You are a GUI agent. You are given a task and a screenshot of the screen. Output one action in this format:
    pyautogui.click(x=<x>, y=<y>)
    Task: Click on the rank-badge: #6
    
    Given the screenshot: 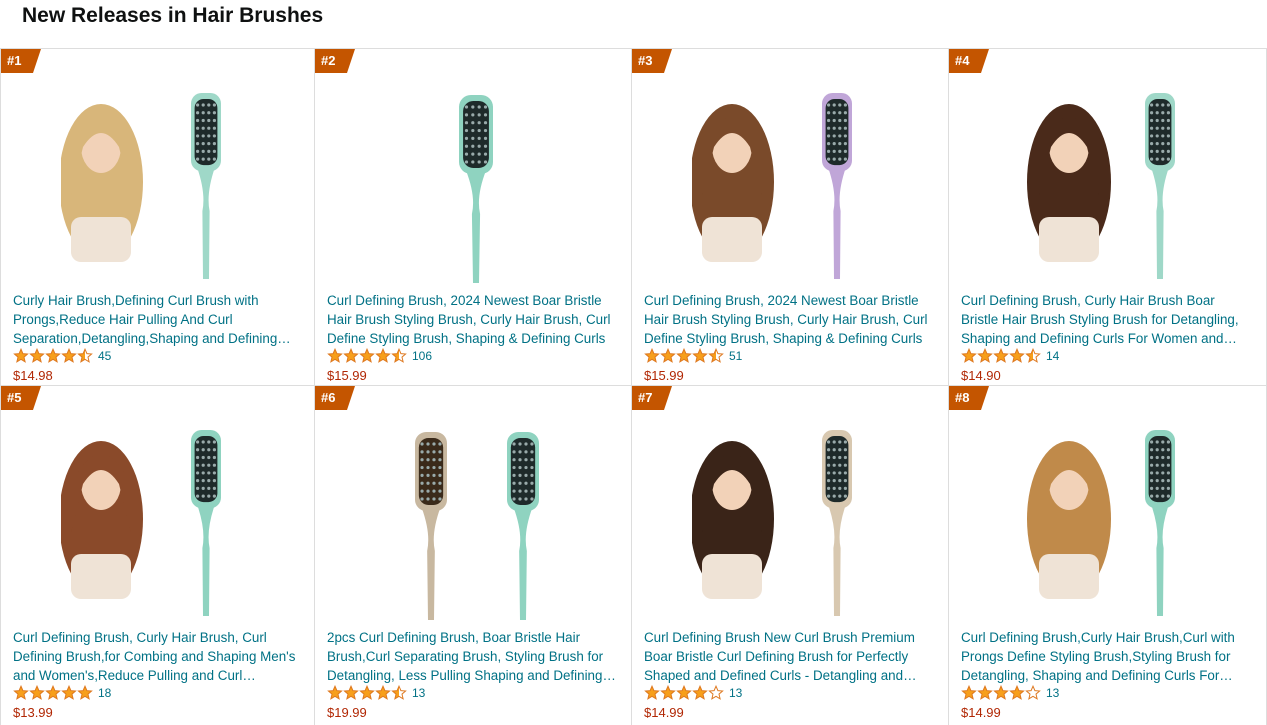 What is the action you would take?
    pyautogui.click(x=335, y=398)
    